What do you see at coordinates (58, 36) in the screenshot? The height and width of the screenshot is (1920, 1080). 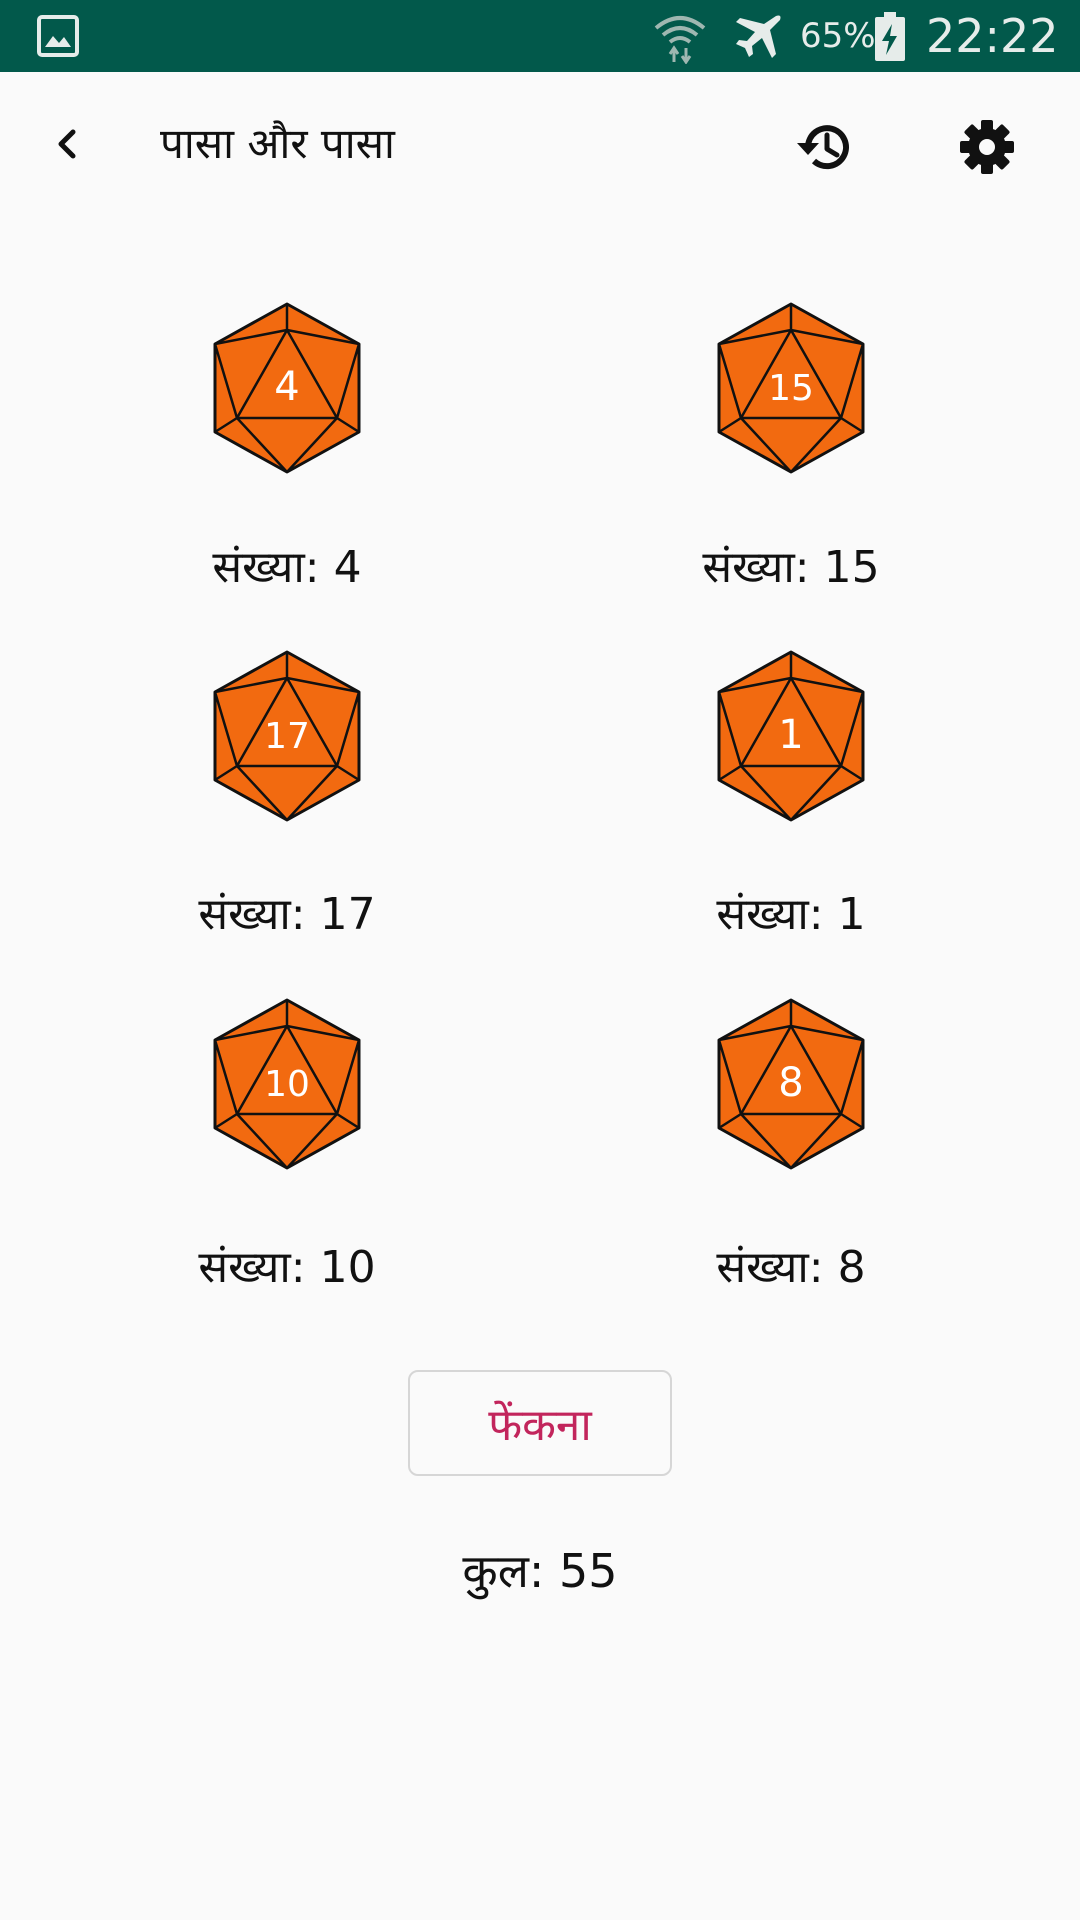 I see `gallery-icon` at bounding box center [58, 36].